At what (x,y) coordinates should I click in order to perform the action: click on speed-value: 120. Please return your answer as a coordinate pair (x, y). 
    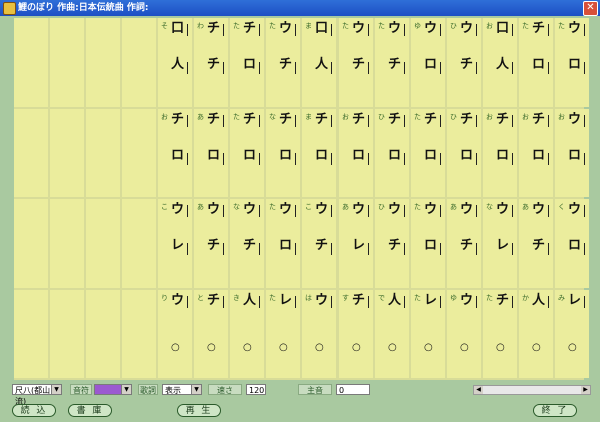
    Looking at the image, I should click on (257, 390).